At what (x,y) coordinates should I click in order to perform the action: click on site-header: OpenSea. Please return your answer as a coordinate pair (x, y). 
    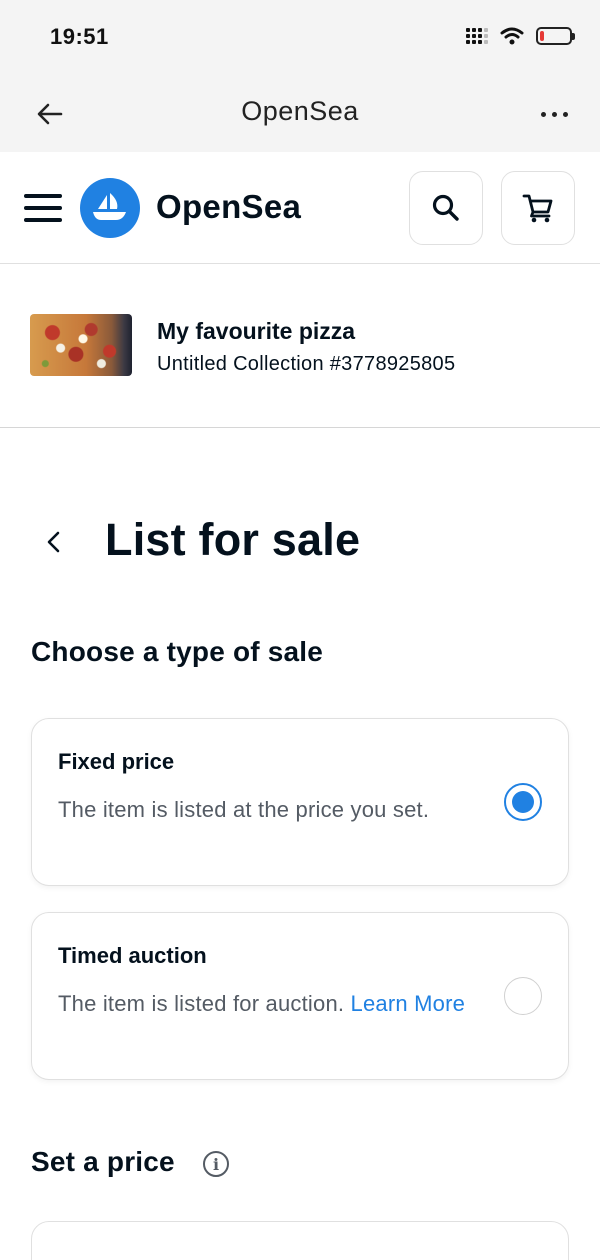
    Looking at the image, I should click on (300, 208).